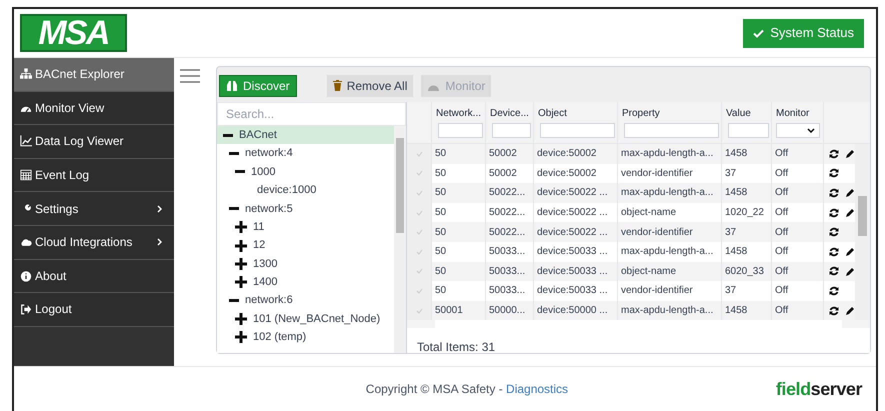 The width and height of the screenshot is (885, 411). Describe the element at coordinates (575, 113) in the screenshot. I see `column-header: Object` at that location.